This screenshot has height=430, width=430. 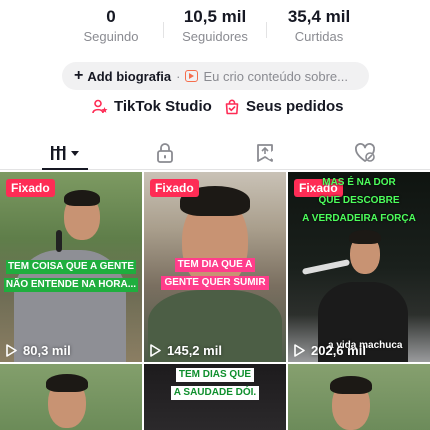 What do you see at coordinates (215, 393) in the screenshot?
I see `video-caption-line: A SAUDADE DÓI.` at bounding box center [215, 393].